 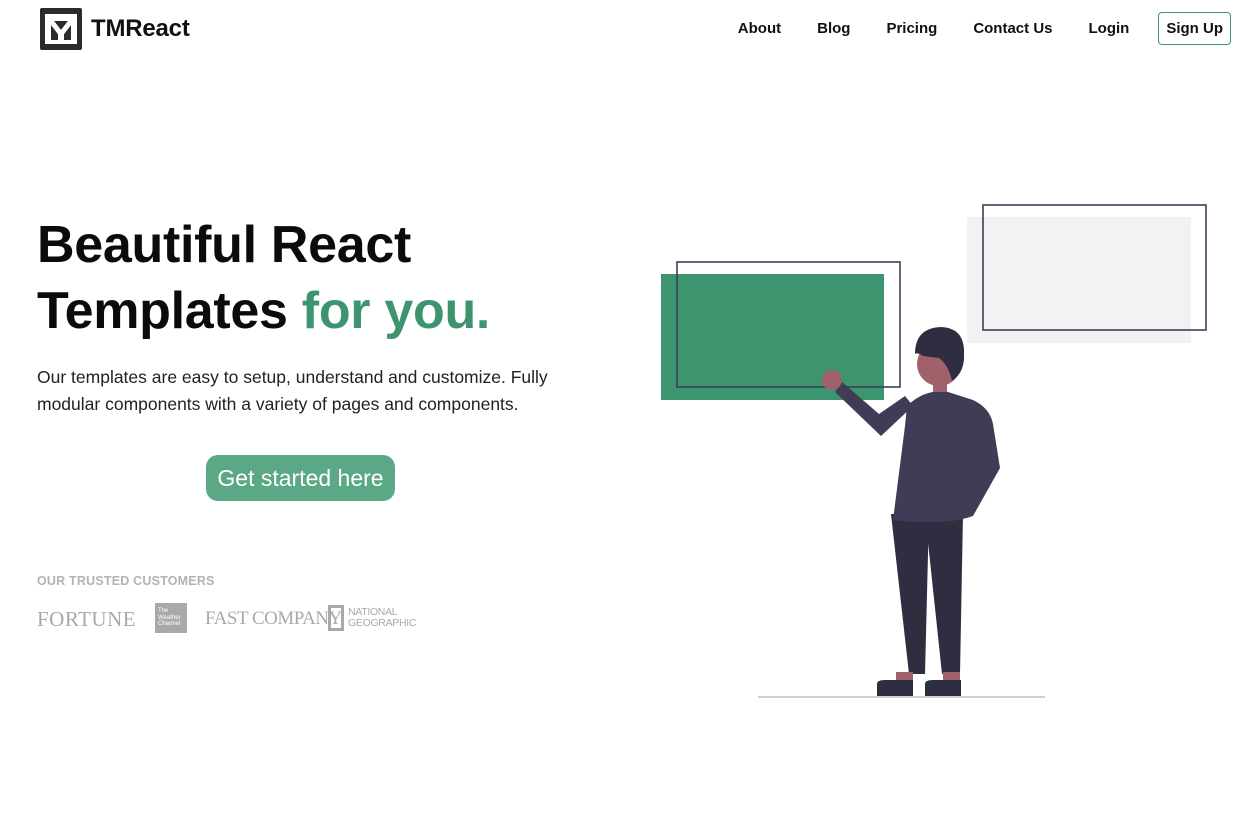 I want to click on nav-link-contact: Contact Us, so click(x=1012, y=28).